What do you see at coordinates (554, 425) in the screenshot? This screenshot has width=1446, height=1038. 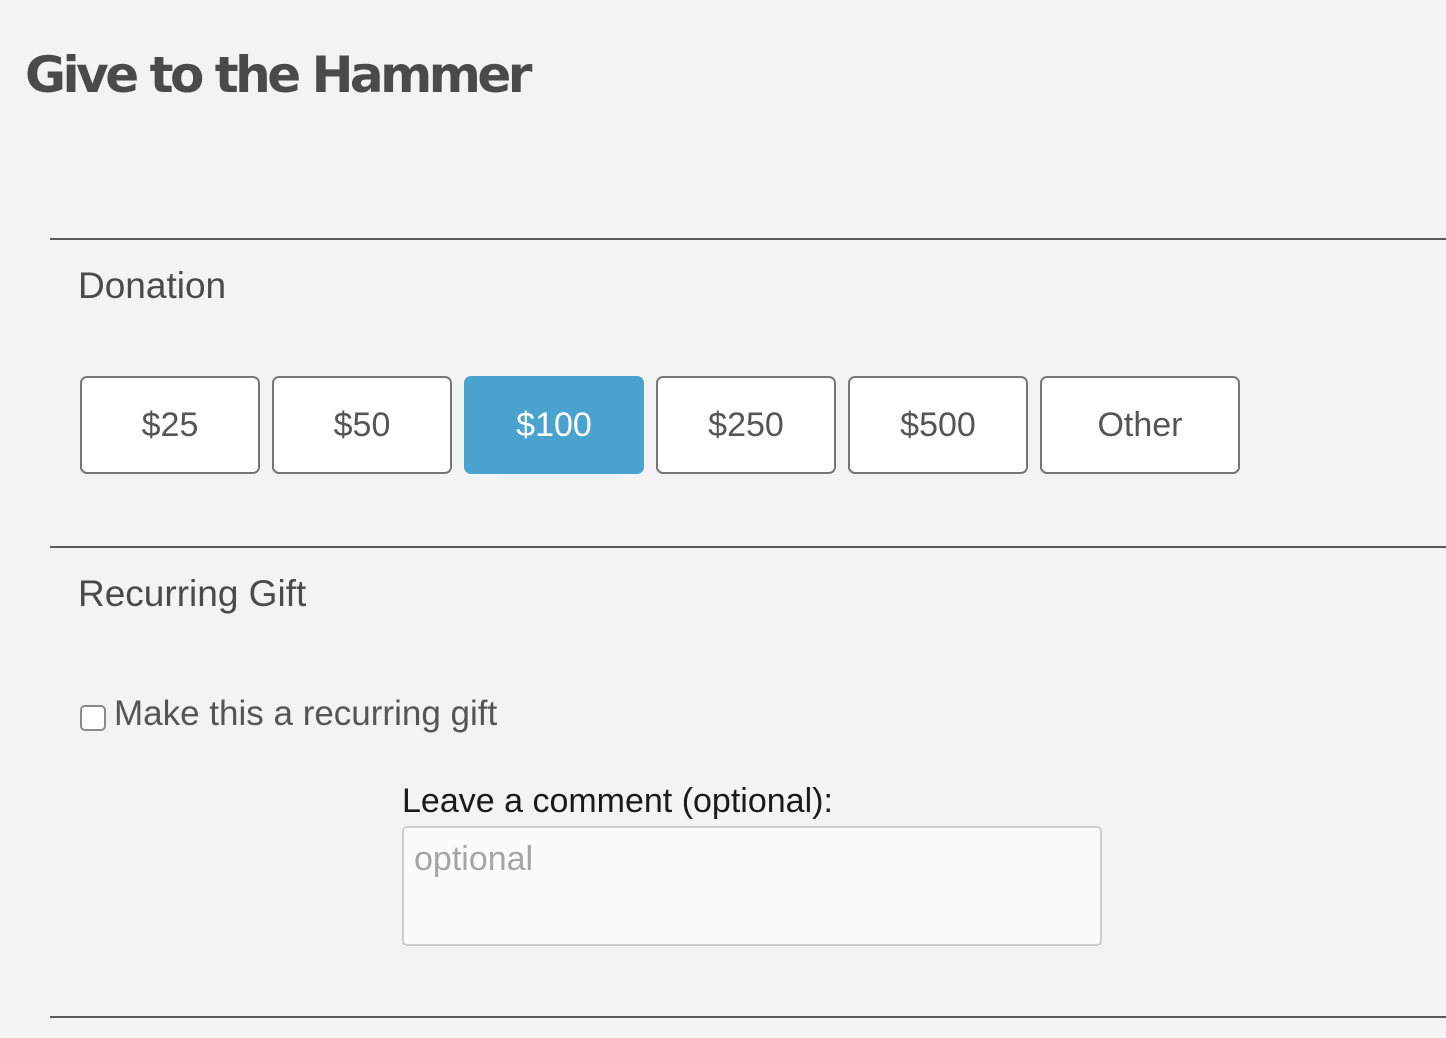 I see `amount-button-100: $100` at bounding box center [554, 425].